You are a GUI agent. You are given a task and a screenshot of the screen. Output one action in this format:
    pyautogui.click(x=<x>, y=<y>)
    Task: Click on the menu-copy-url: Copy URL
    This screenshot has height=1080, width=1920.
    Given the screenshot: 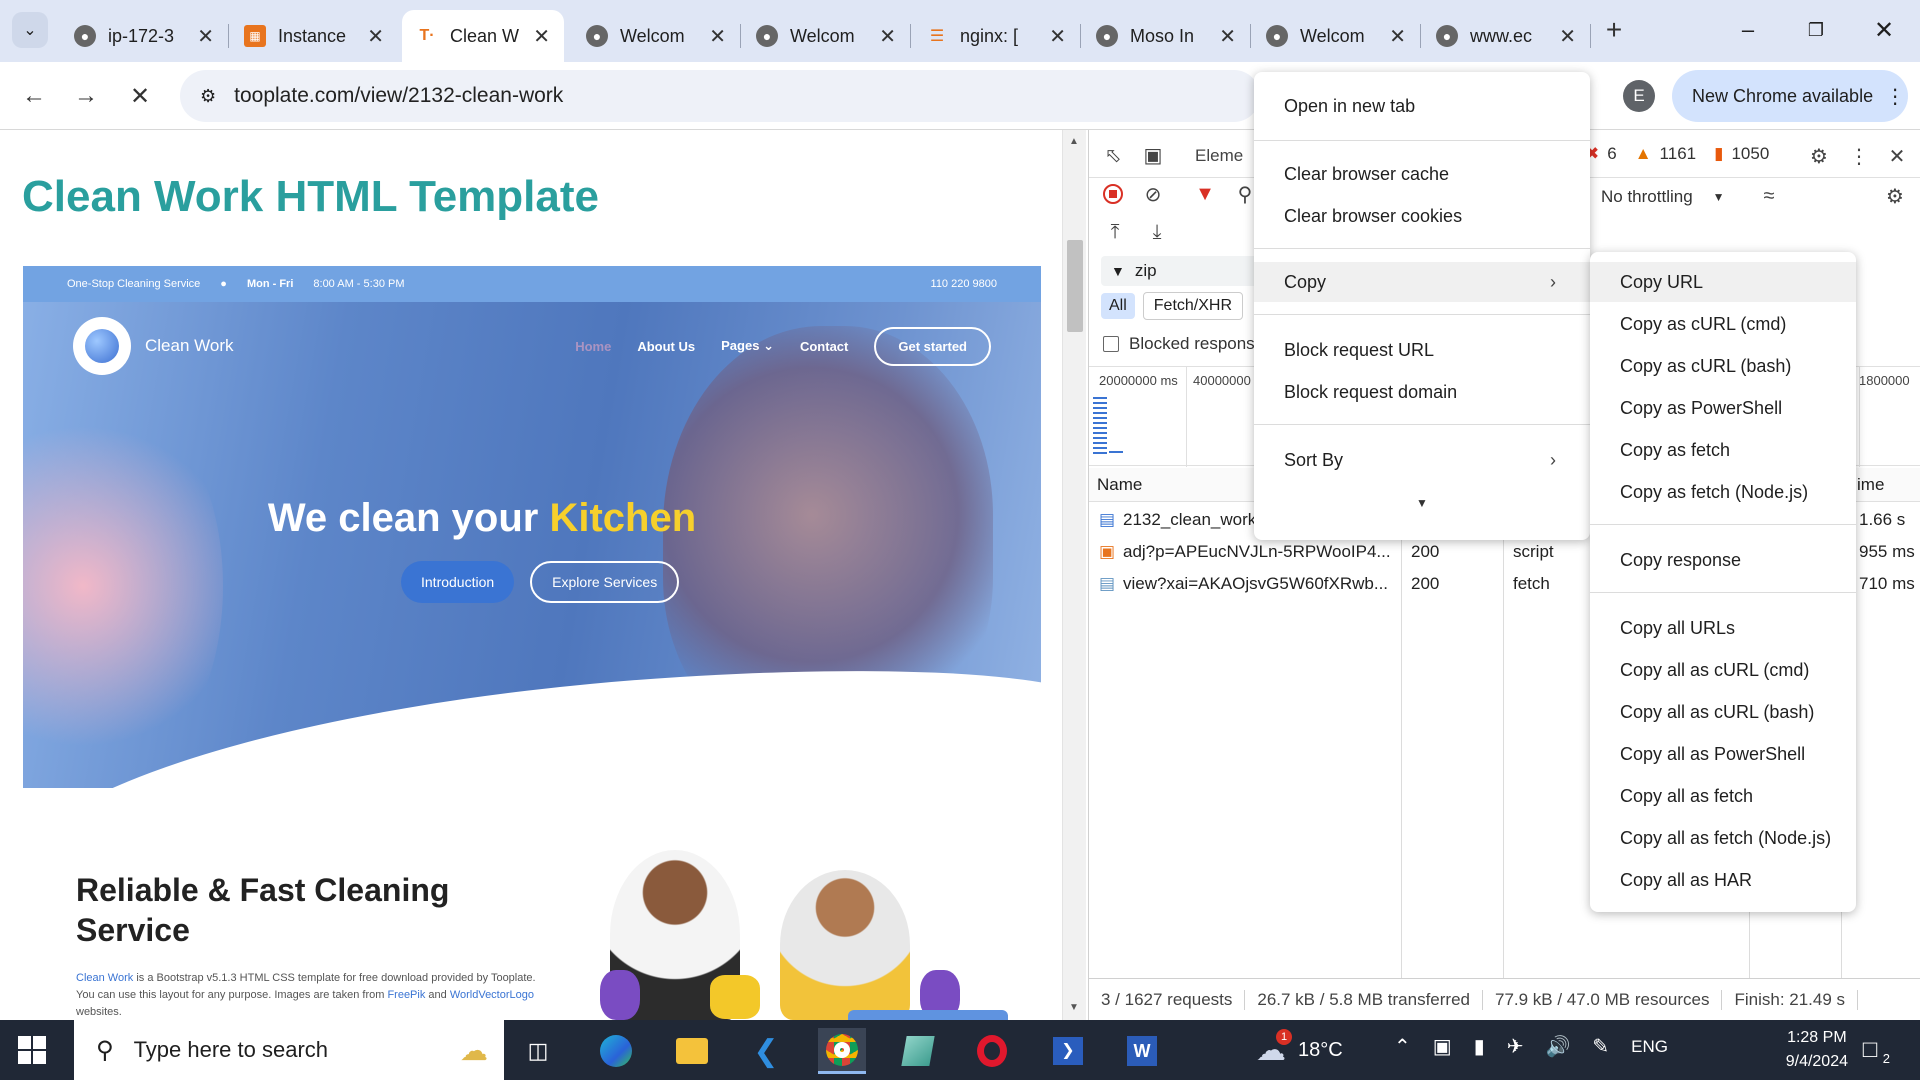 What is the action you would take?
    pyautogui.click(x=1723, y=282)
    